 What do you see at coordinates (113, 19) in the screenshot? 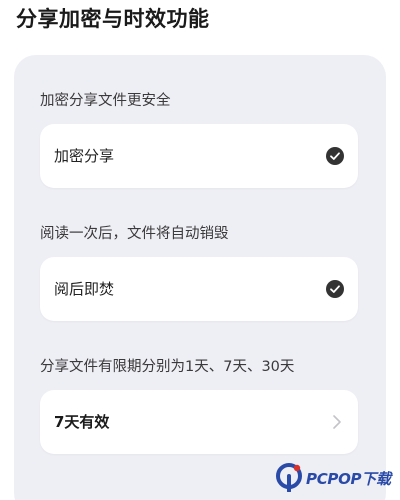
I see `page-title: 分享加密与时效功能` at bounding box center [113, 19].